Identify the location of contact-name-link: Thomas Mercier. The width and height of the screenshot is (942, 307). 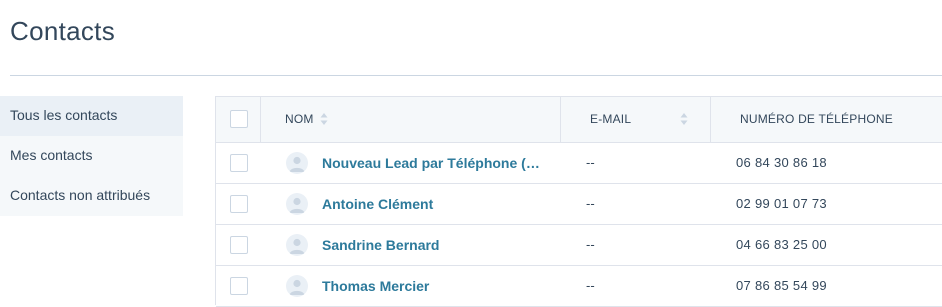
(375, 286).